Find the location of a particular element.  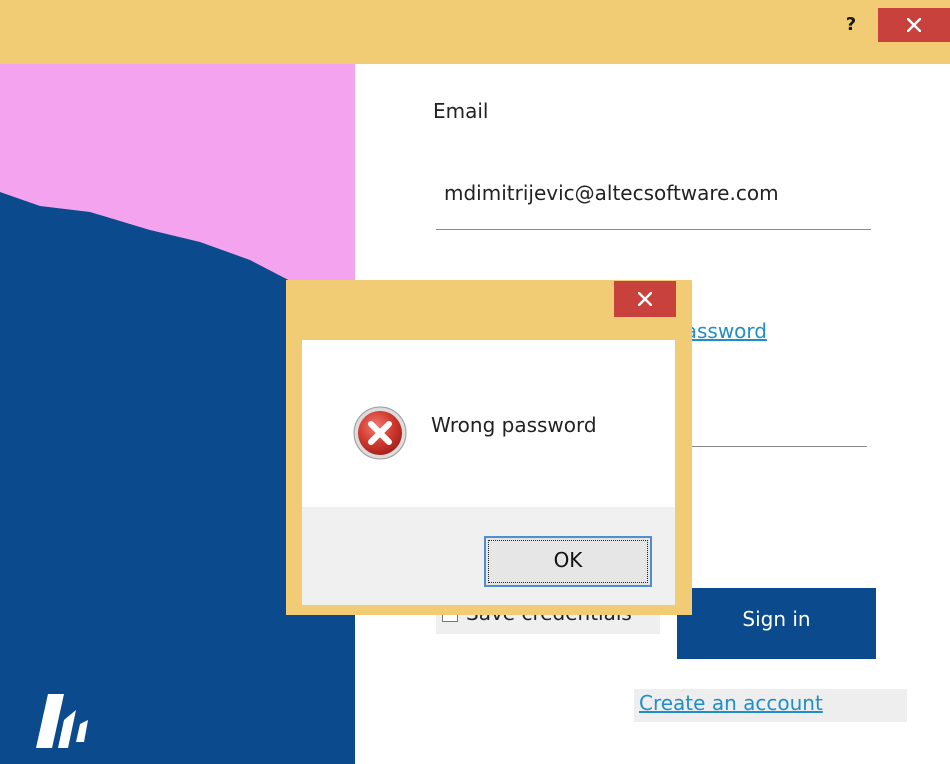

help-button: ? is located at coordinates (851, 25).